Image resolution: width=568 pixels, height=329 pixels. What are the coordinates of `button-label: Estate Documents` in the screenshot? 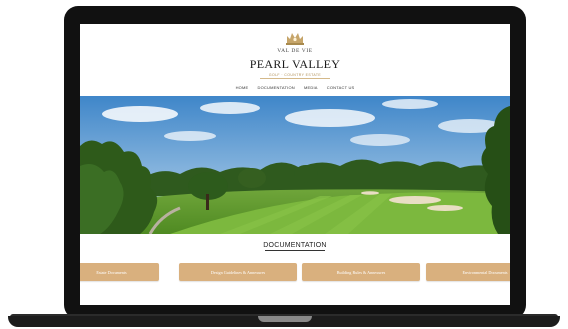 It's located at (111, 272).